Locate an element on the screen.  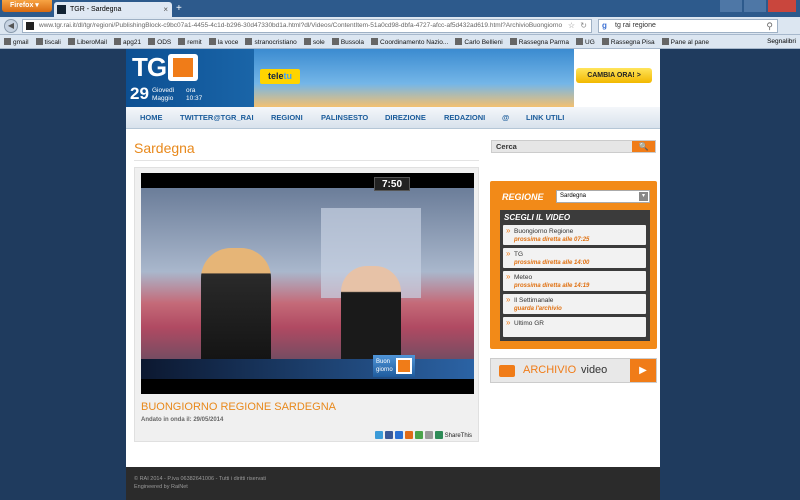
menu-home: HOME is located at coordinates (151, 118).